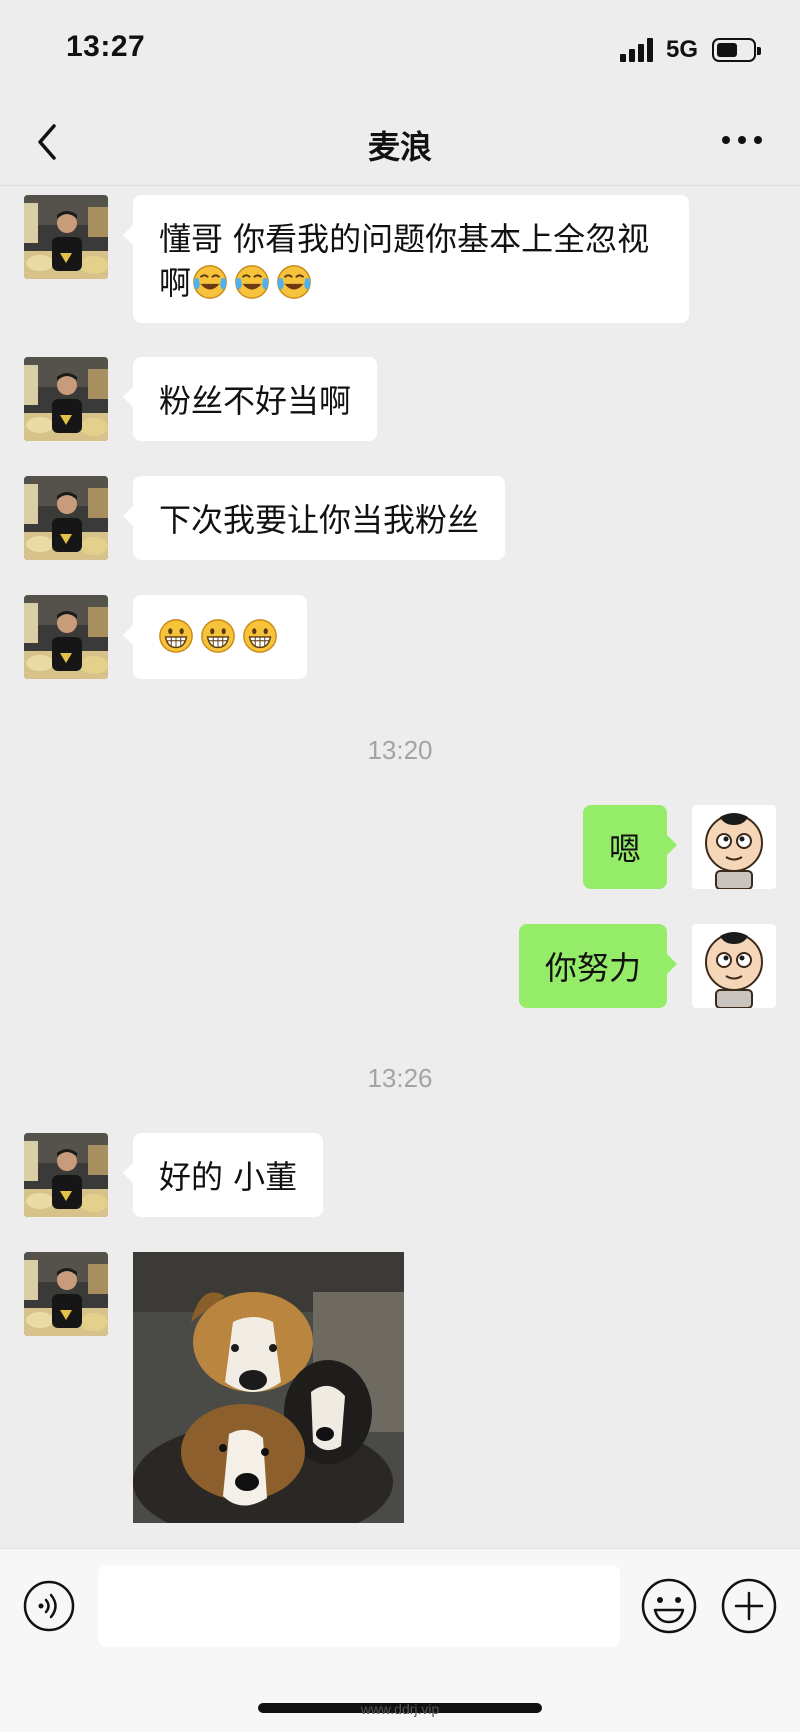 Image resolution: width=800 pixels, height=1732 pixels. I want to click on message-incoming: 粉丝不好当啊, so click(400, 399).